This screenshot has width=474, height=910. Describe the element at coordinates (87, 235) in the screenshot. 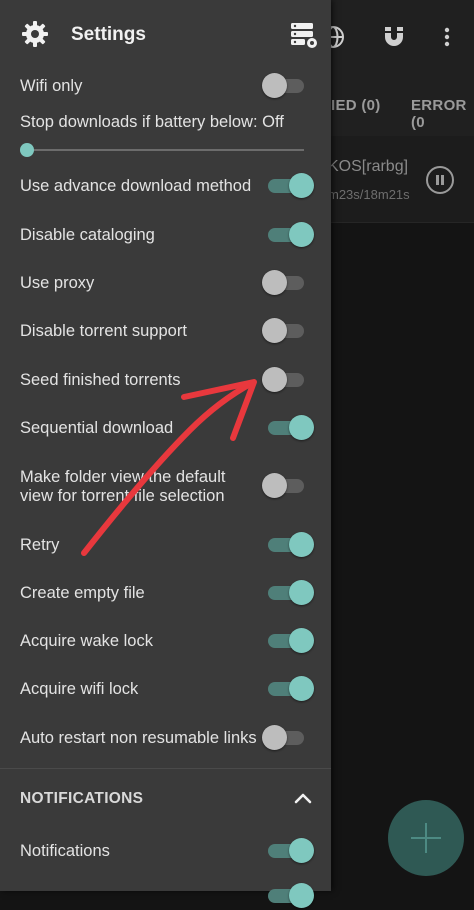

I see `disable-cataloging-label: Disable cataloging` at that location.